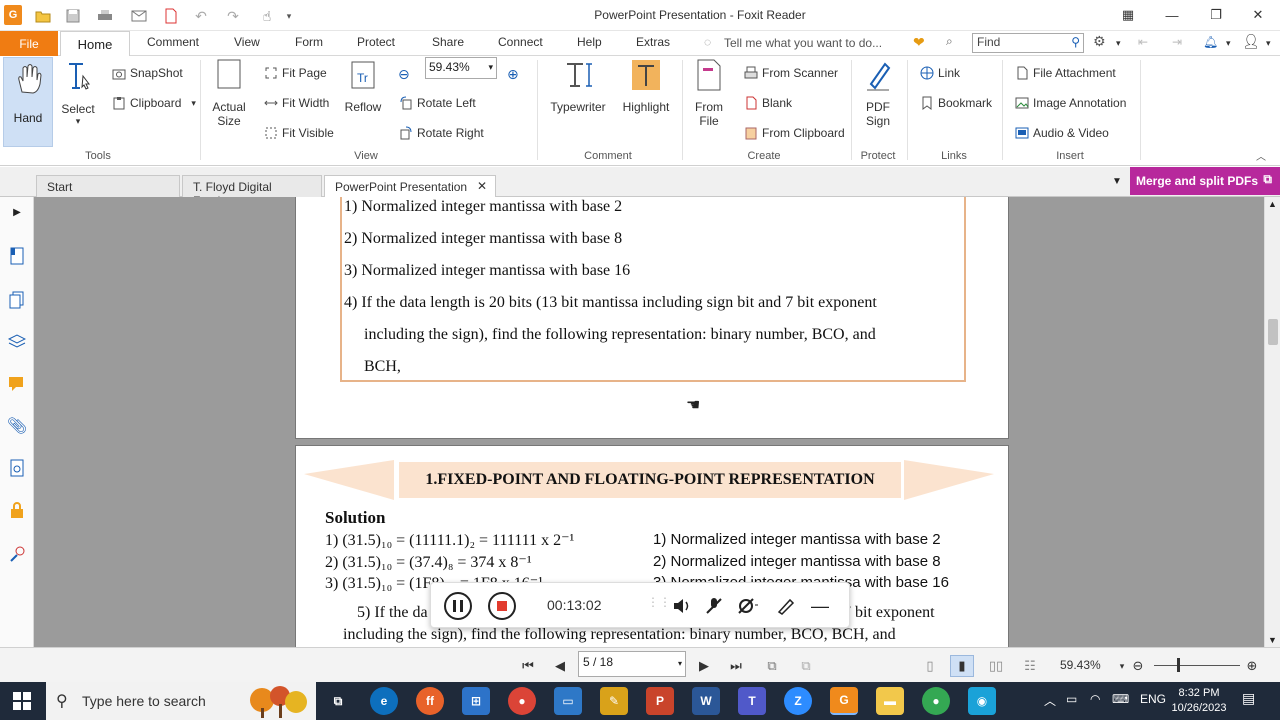  Describe the element at coordinates (1261, 155) in the screenshot. I see `collapse-ribbon-icon: ︿` at that location.